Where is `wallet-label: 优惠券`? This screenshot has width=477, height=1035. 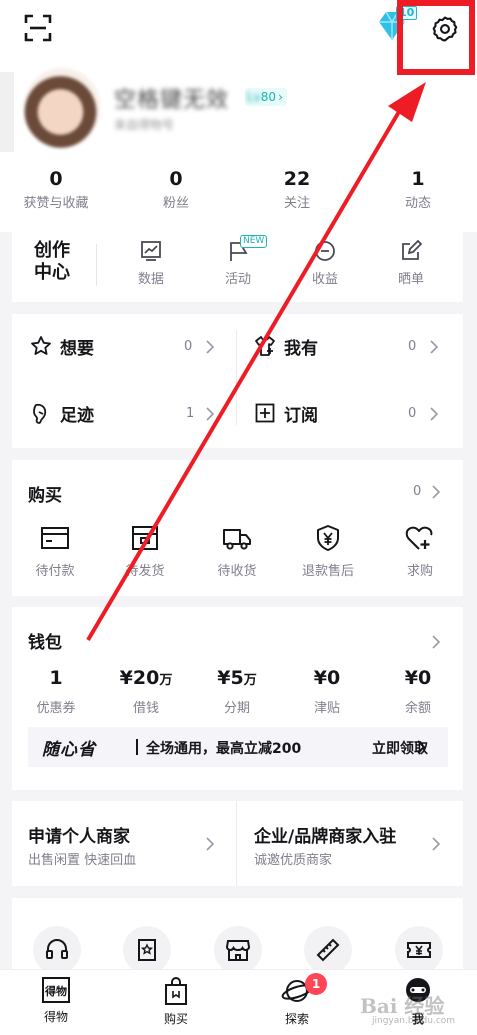
wallet-label: 优惠券 is located at coordinates (56, 708).